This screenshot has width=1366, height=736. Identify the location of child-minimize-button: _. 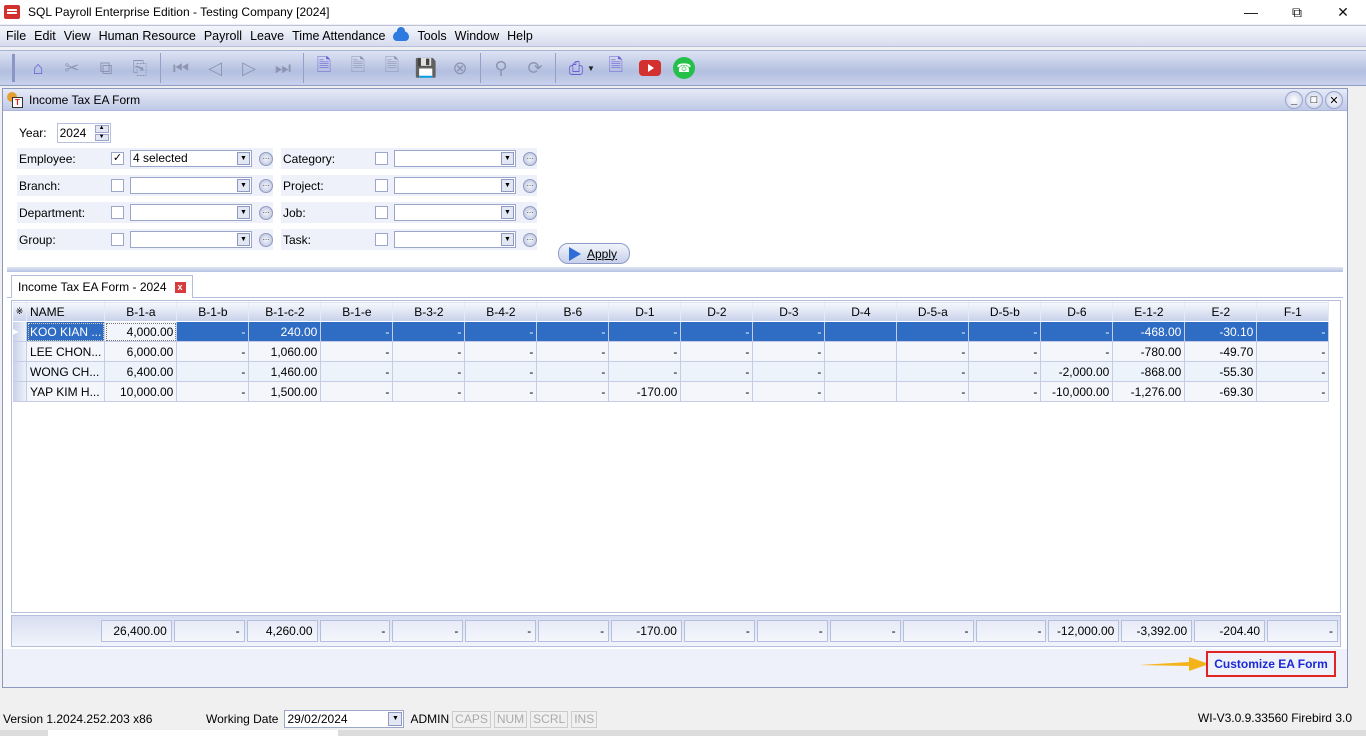
(1294, 100).